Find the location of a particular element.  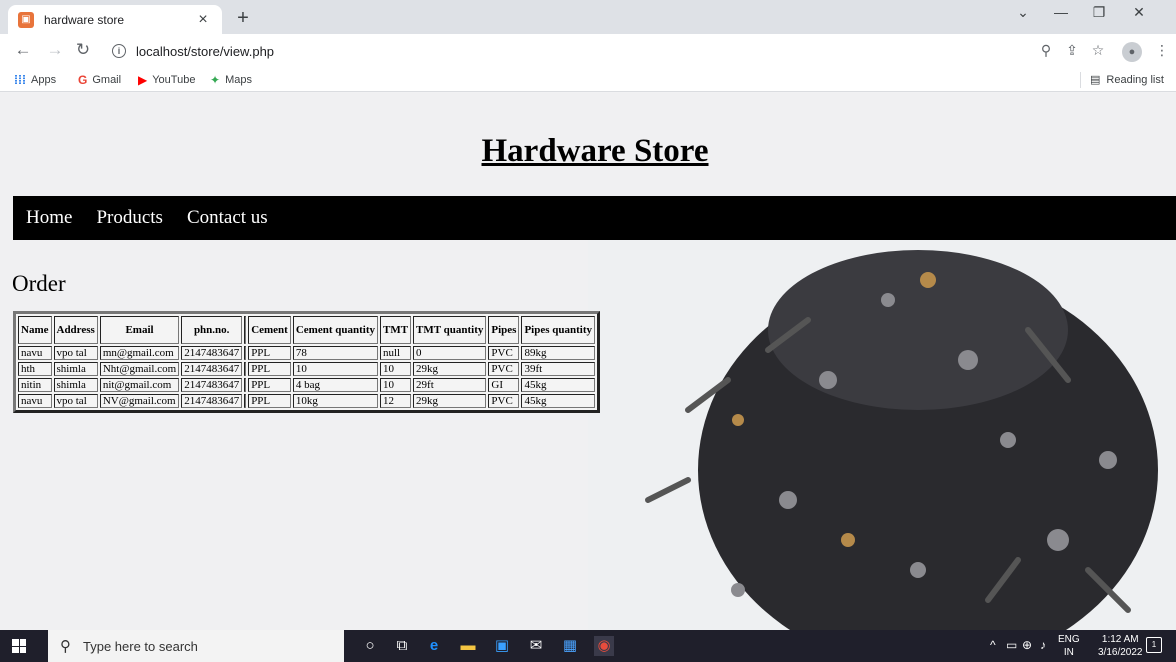

word-icon: ▦ is located at coordinates (570, 646).